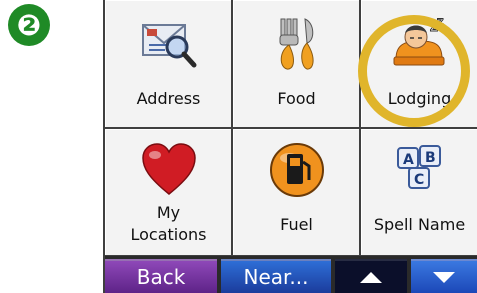  What do you see at coordinates (408, 160) in the screenshot?
I see `svg-text: A` at bounding box center [408, 160].